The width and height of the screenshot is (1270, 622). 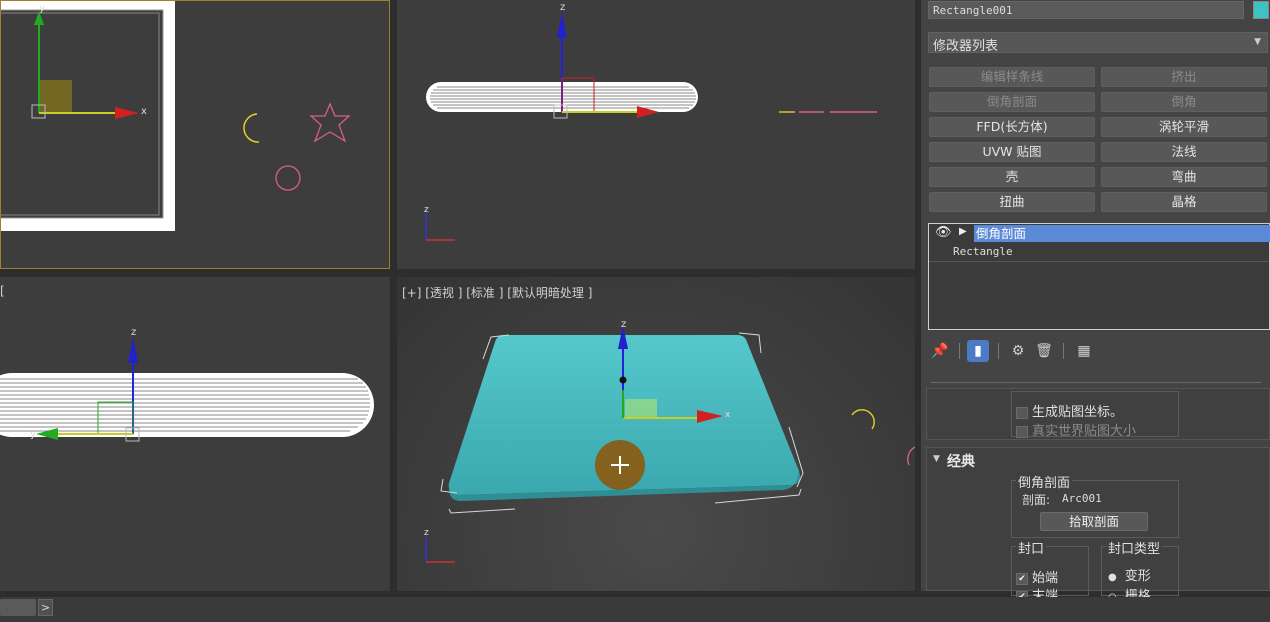 I want to click on modifier-button-bevel-profile: 倒角剖面, so click(x=1012, y=102).